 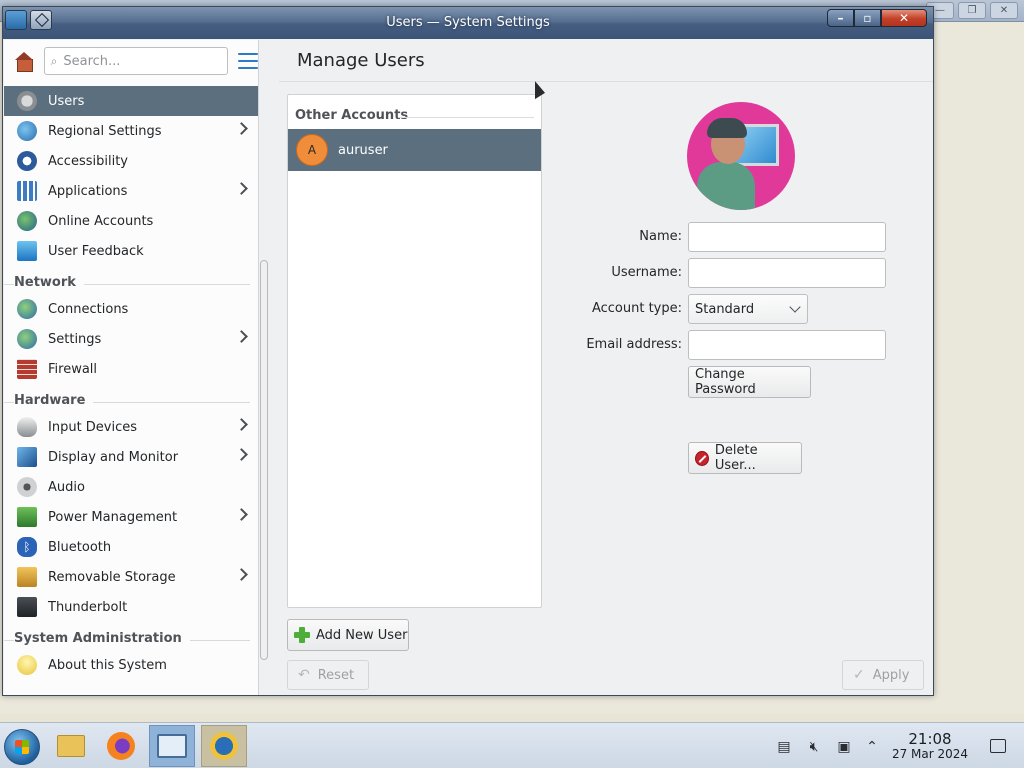 I want to click on sidebar-item-label: Display and Monitor, so click(x=113, y=457).